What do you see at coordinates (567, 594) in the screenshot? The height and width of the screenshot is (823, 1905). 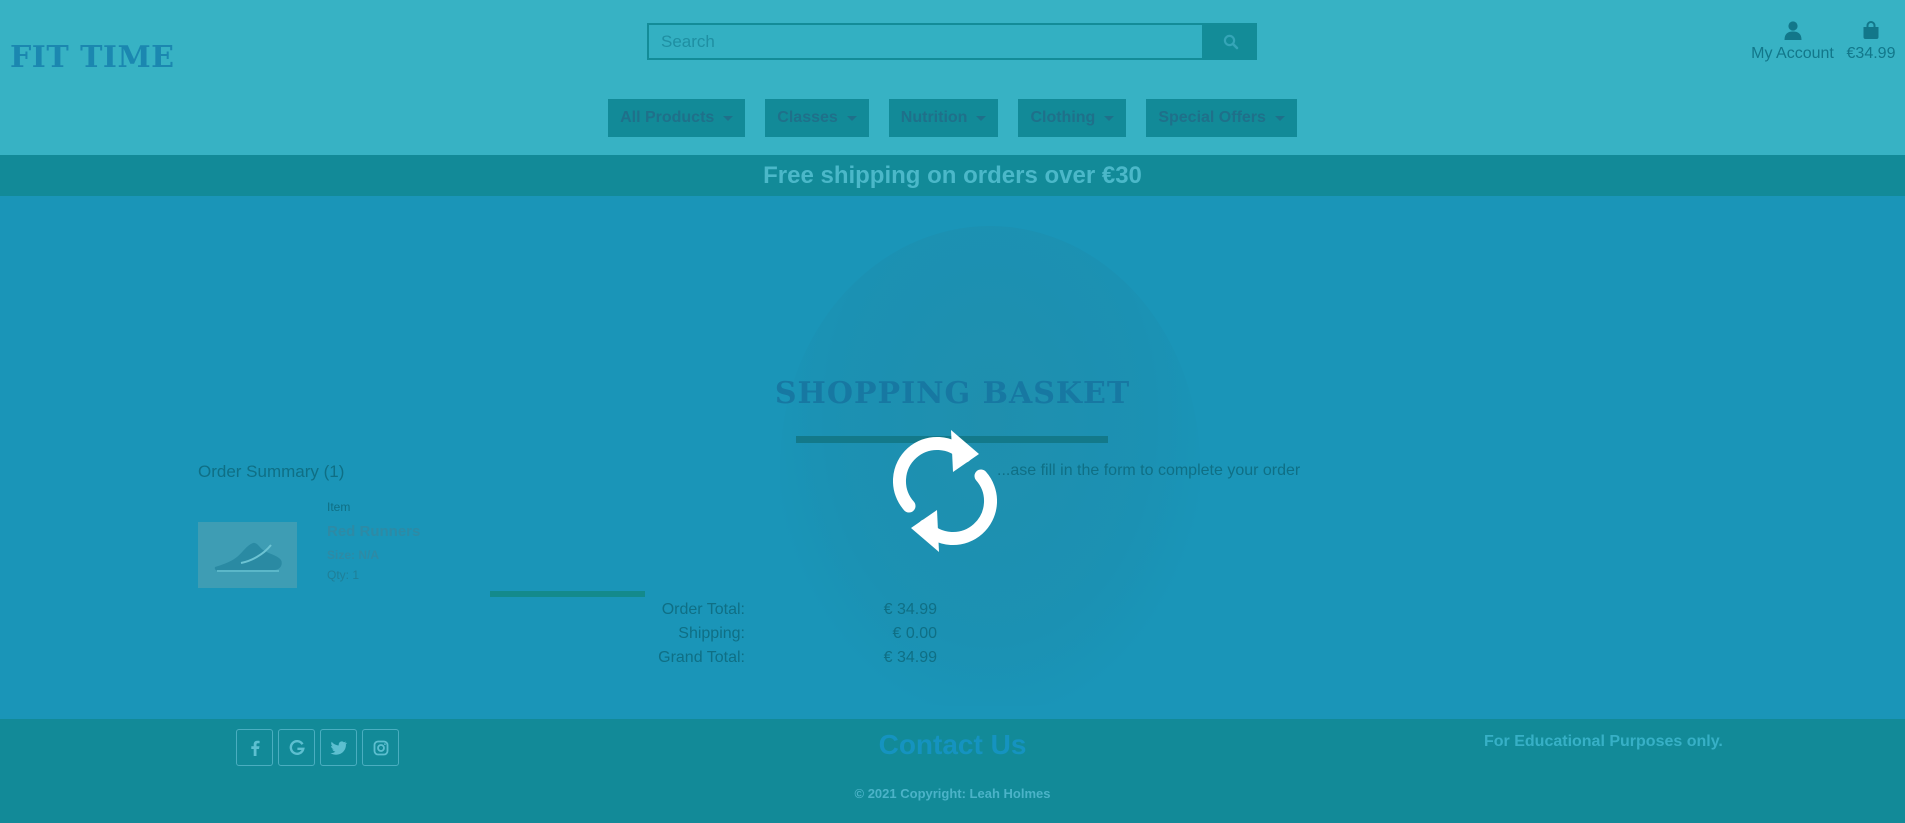 I see `summary-divider` at bounding box center [567, 594].